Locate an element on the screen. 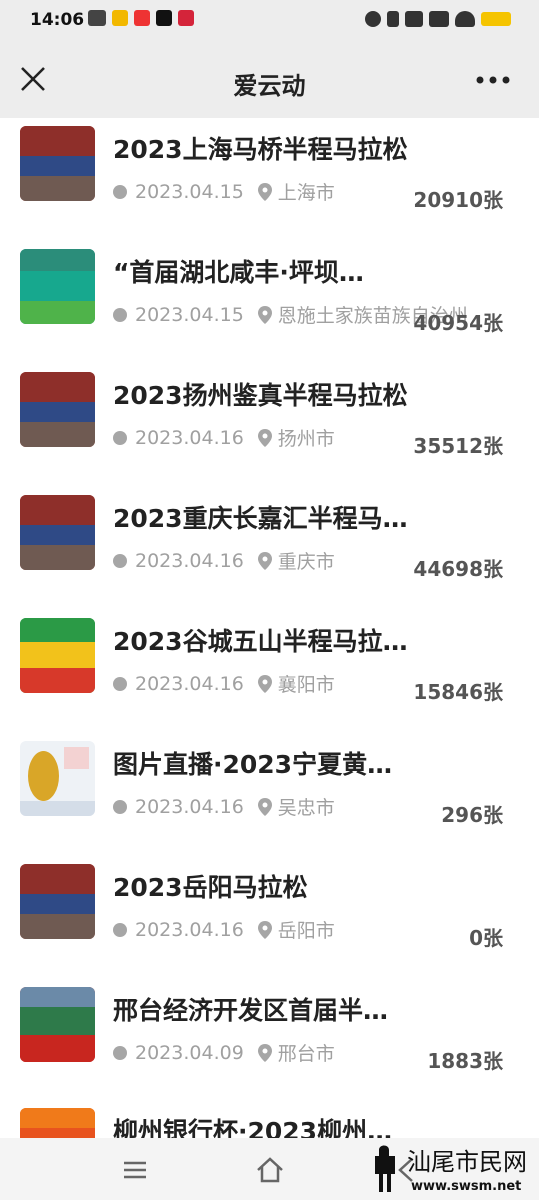  event-meta: 2023.04.16 吴忠市 is located at coordinates (224, 806).